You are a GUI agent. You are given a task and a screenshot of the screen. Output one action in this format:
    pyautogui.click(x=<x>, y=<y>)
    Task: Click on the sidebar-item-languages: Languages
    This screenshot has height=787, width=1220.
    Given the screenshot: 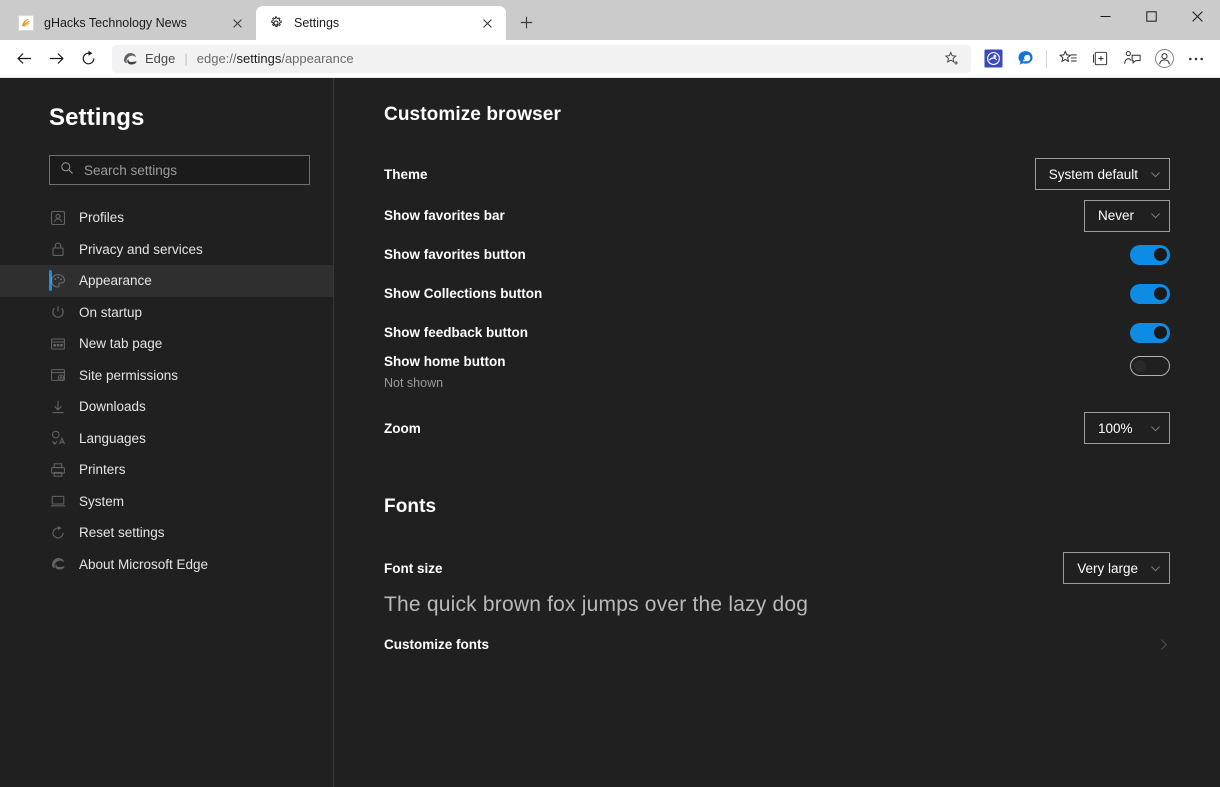 What is the action you would take?
    pyautogui.click(x=166, y=439)
    